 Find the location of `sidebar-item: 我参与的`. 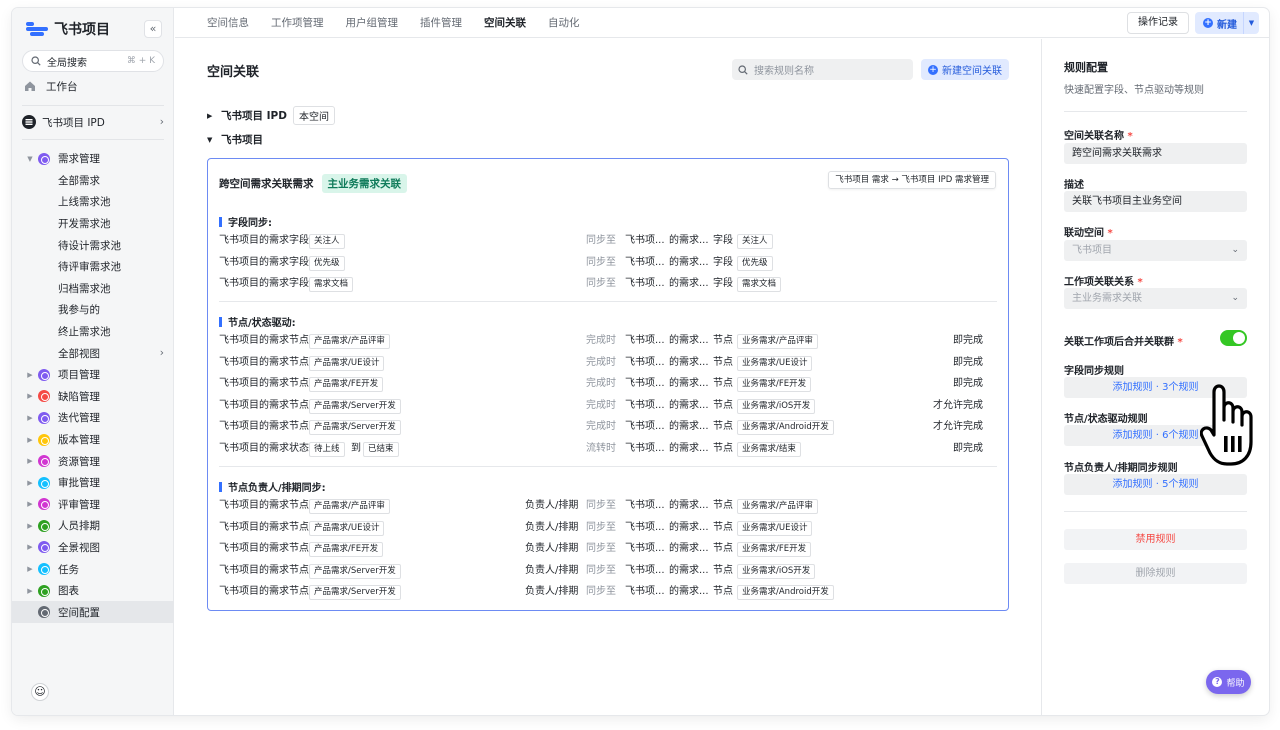

sidebar-item: 我参与的 is located at coordinates (93, 310).